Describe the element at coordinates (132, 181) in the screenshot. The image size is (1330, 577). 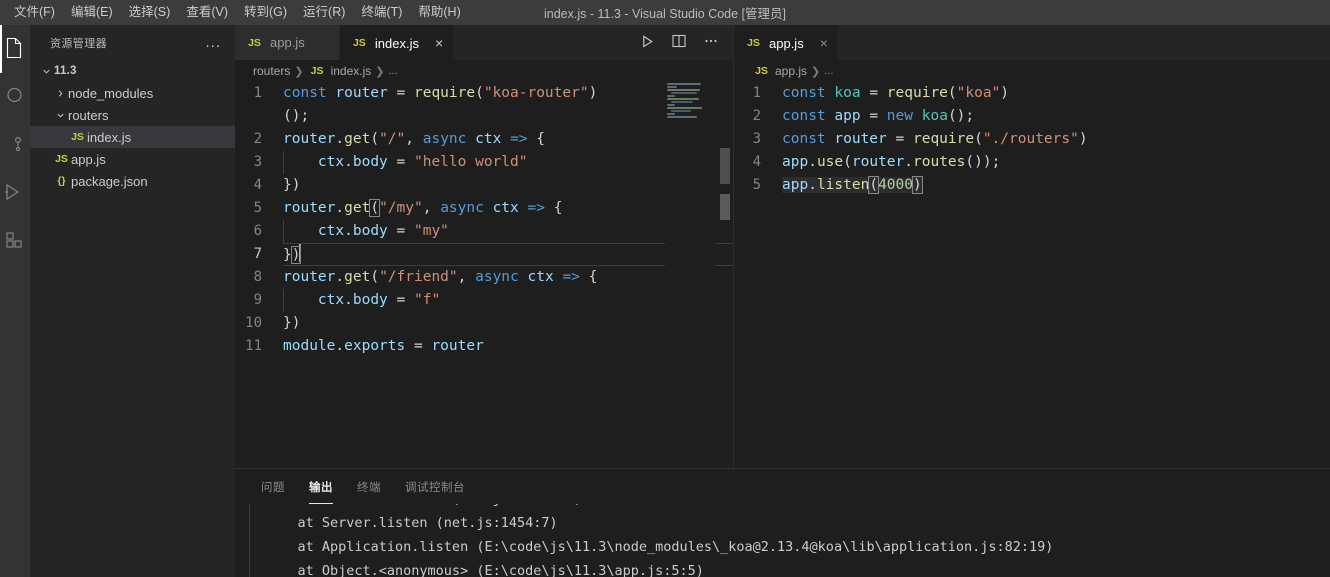
I see `tree-item-package-json: {} package.json` at that location.